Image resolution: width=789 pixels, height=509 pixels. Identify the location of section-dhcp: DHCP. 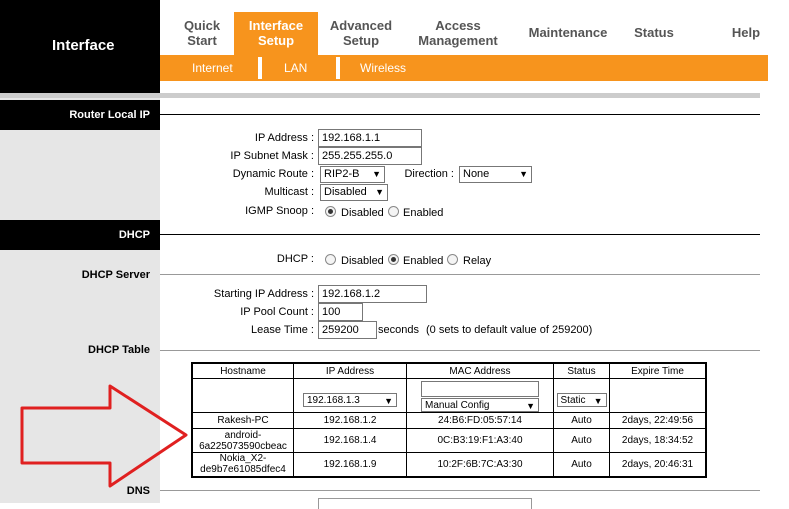
(80, 235).